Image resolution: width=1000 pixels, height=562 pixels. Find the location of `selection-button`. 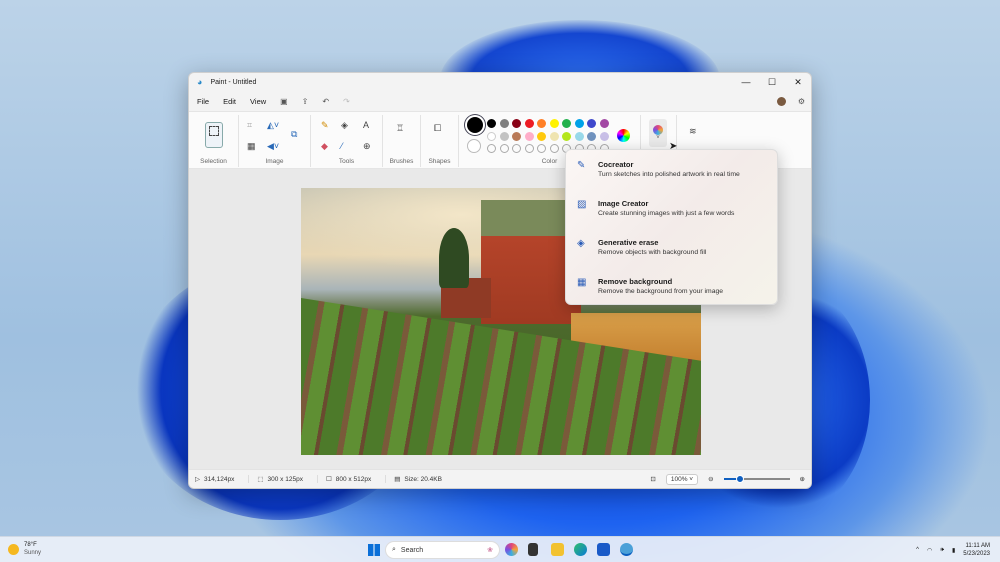

selection-button is located at coordinates (214, 135).